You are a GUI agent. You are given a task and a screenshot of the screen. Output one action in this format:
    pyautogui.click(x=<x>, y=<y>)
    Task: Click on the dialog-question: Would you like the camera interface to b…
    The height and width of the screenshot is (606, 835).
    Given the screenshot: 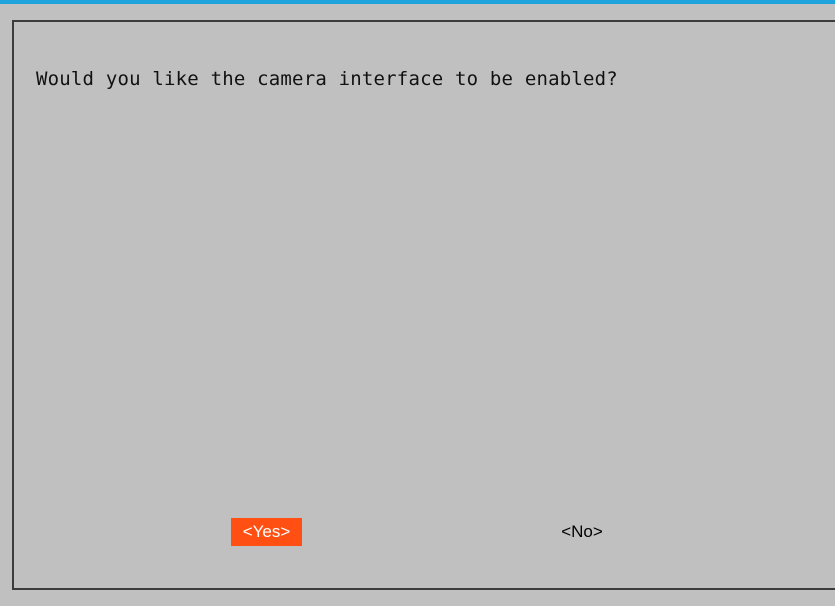 What is the action you would take?
    pyautogui.click(x=327, y=79)
    